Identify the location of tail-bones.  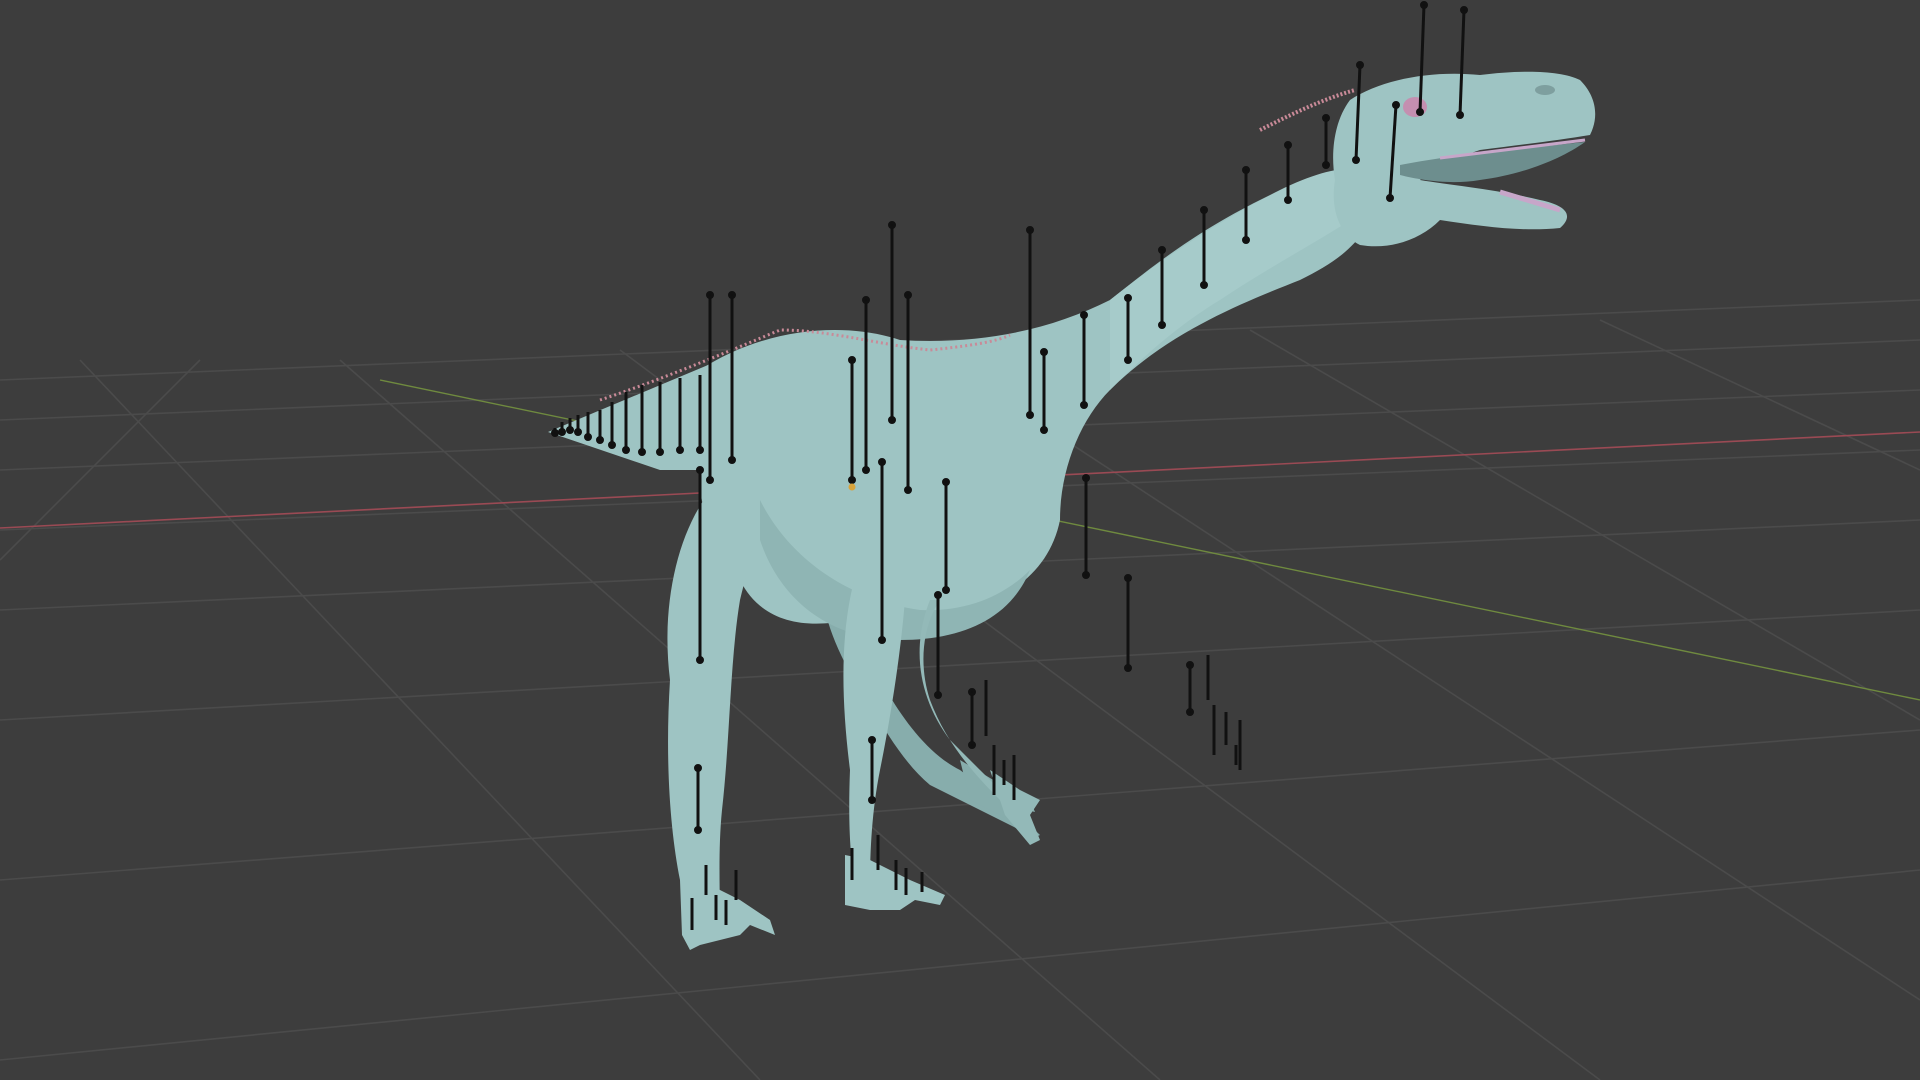
(627, 415).